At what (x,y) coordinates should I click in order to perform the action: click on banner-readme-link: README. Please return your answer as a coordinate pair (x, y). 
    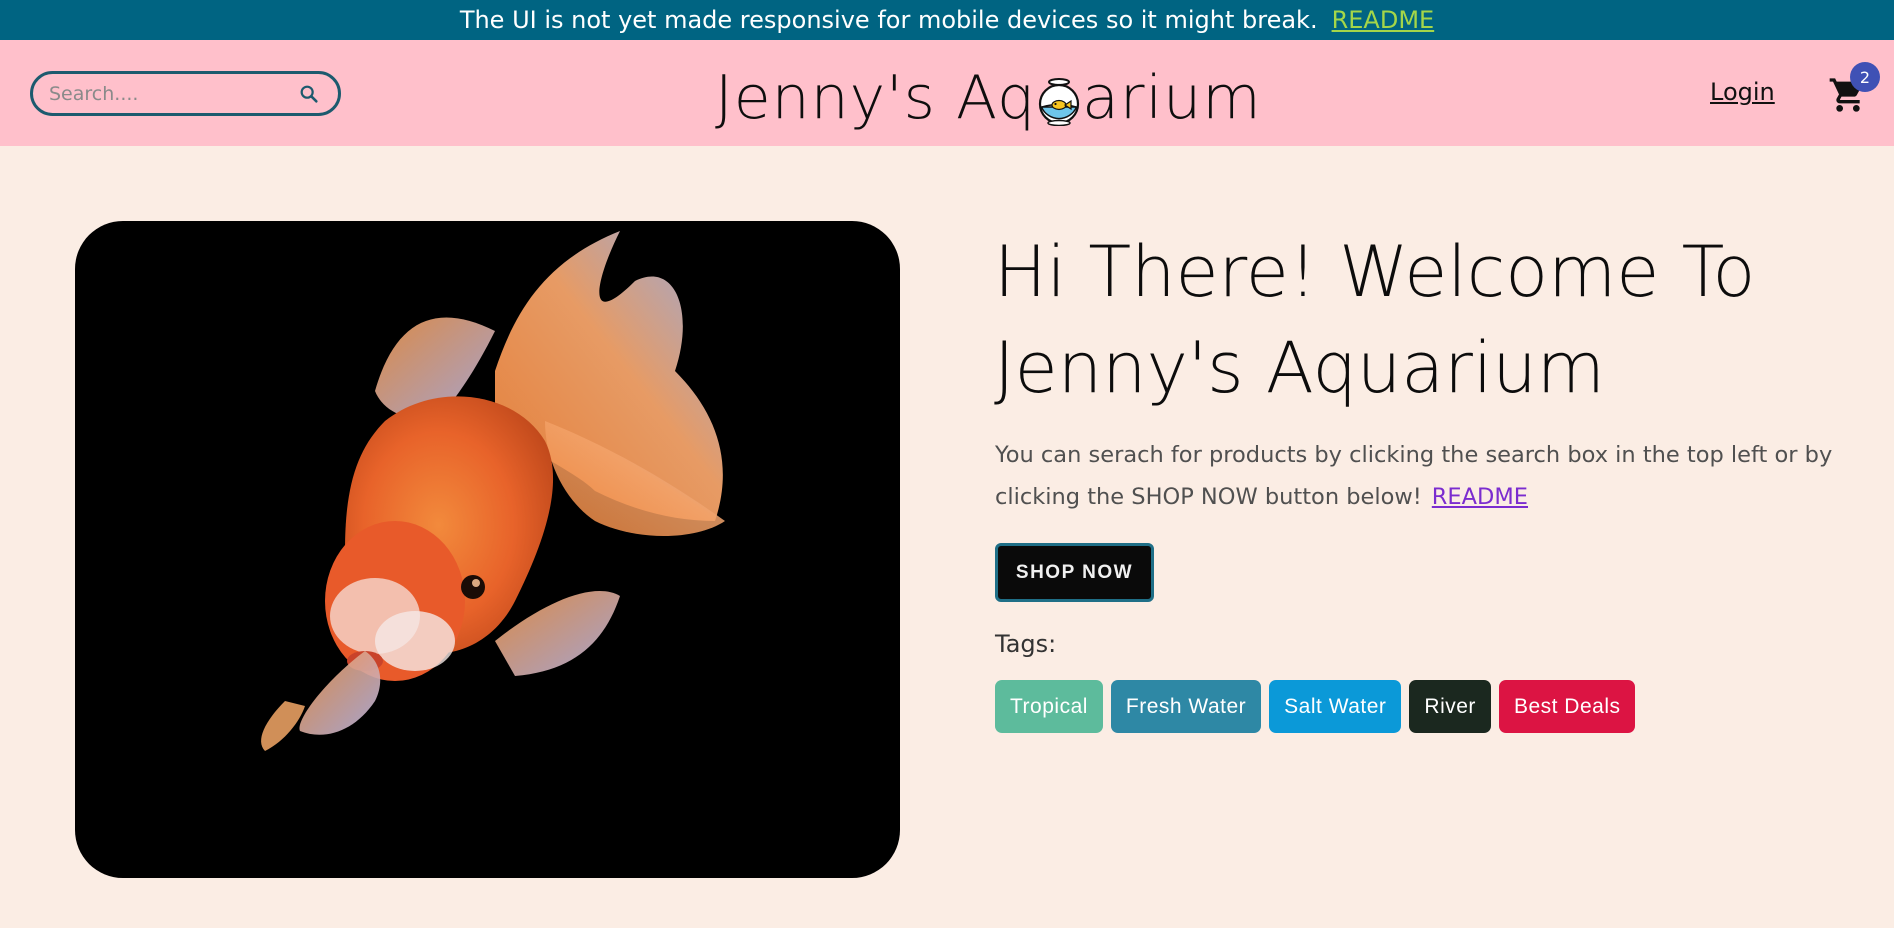
    Looking at the image, I should click on (1383, 20).